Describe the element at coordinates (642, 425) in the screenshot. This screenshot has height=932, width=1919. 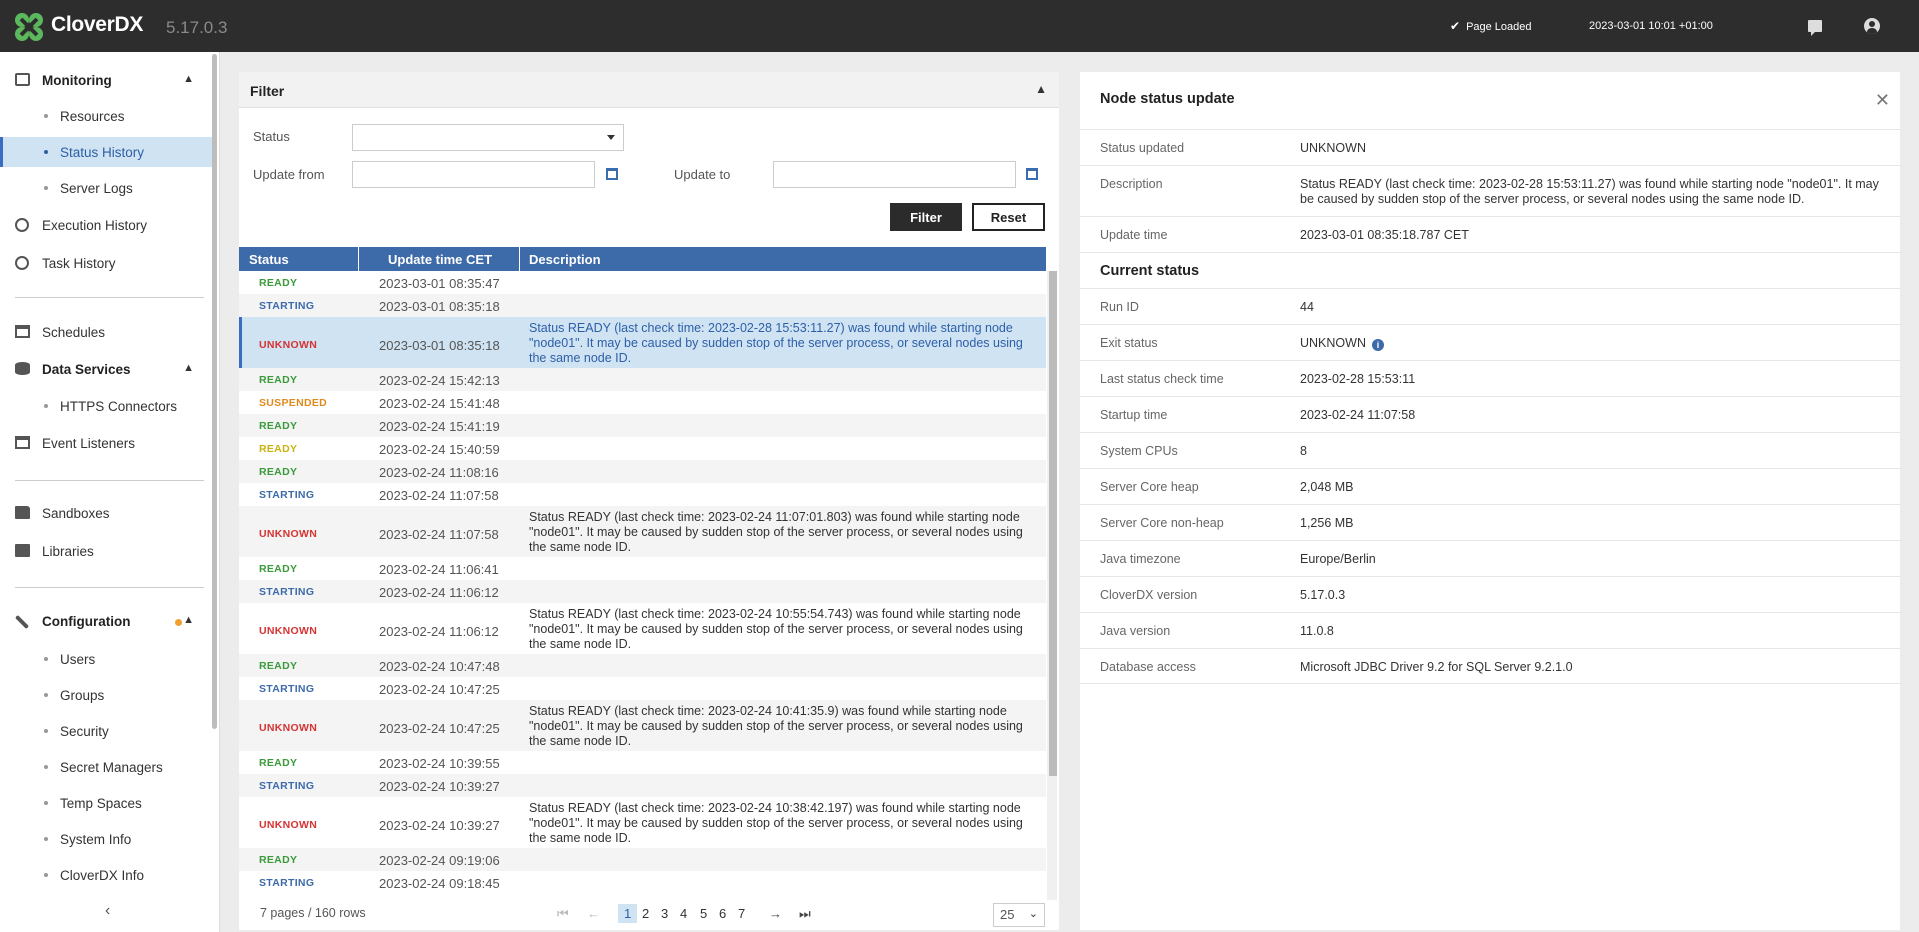
I see `table-row: READY 2023-02-24 15:41:19` at that location.